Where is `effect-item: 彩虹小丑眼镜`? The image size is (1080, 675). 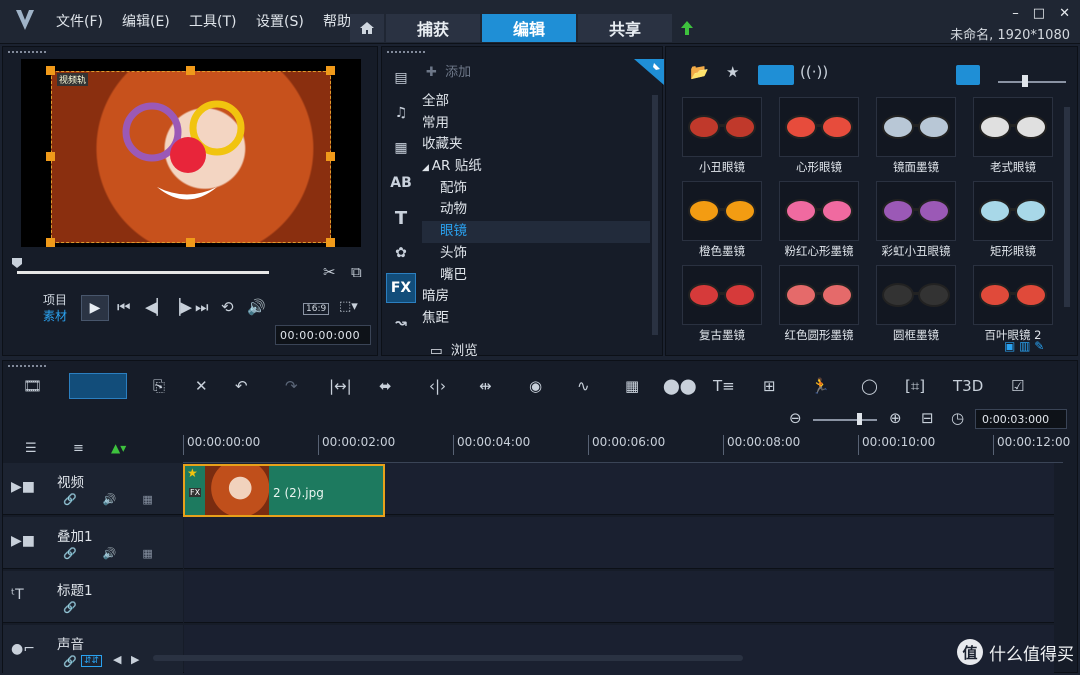
effect-item: 彩虹小丑眼镜 is located at coordinates (916, 220).